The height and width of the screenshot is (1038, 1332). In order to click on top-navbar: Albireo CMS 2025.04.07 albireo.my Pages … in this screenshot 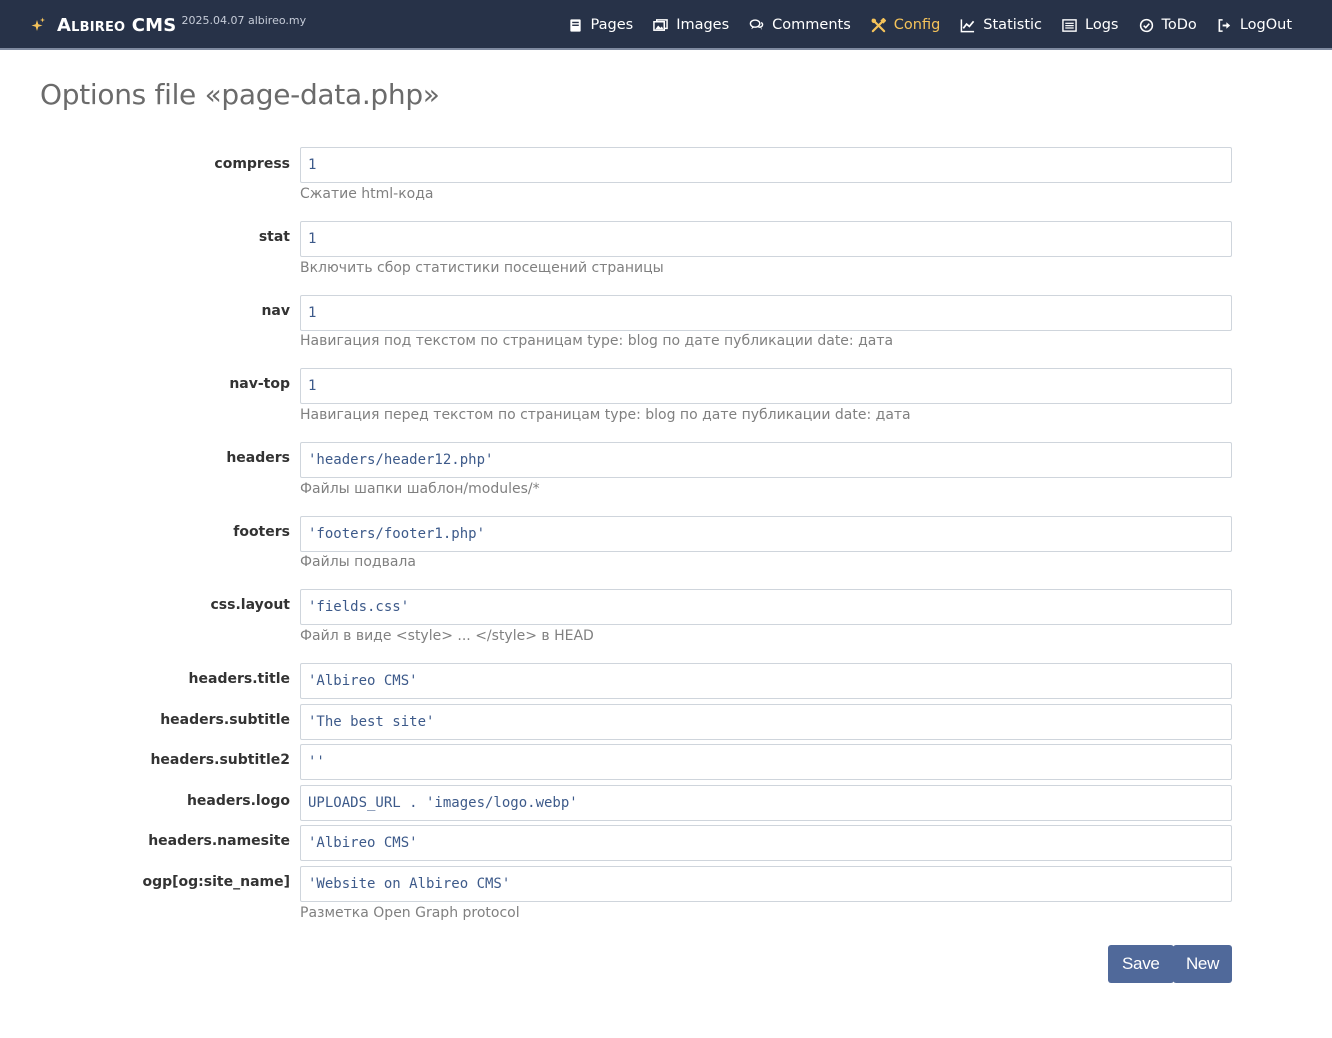, I will do `click(666, 25)`.